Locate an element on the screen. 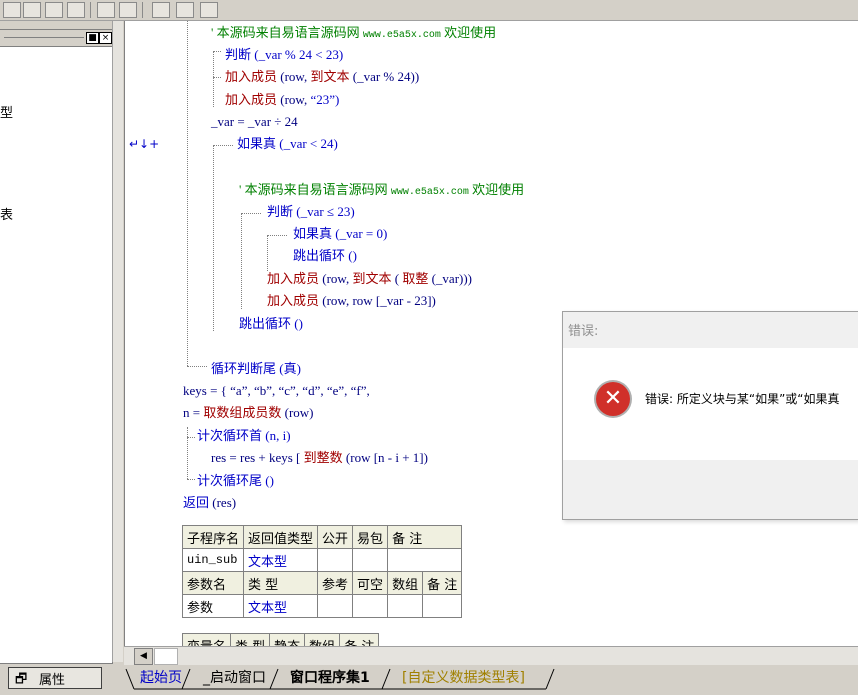 Image resolution: width=858 pixels, height=695 pixels. tree-item-fragment: 表 is located at coordinates (6, 213).